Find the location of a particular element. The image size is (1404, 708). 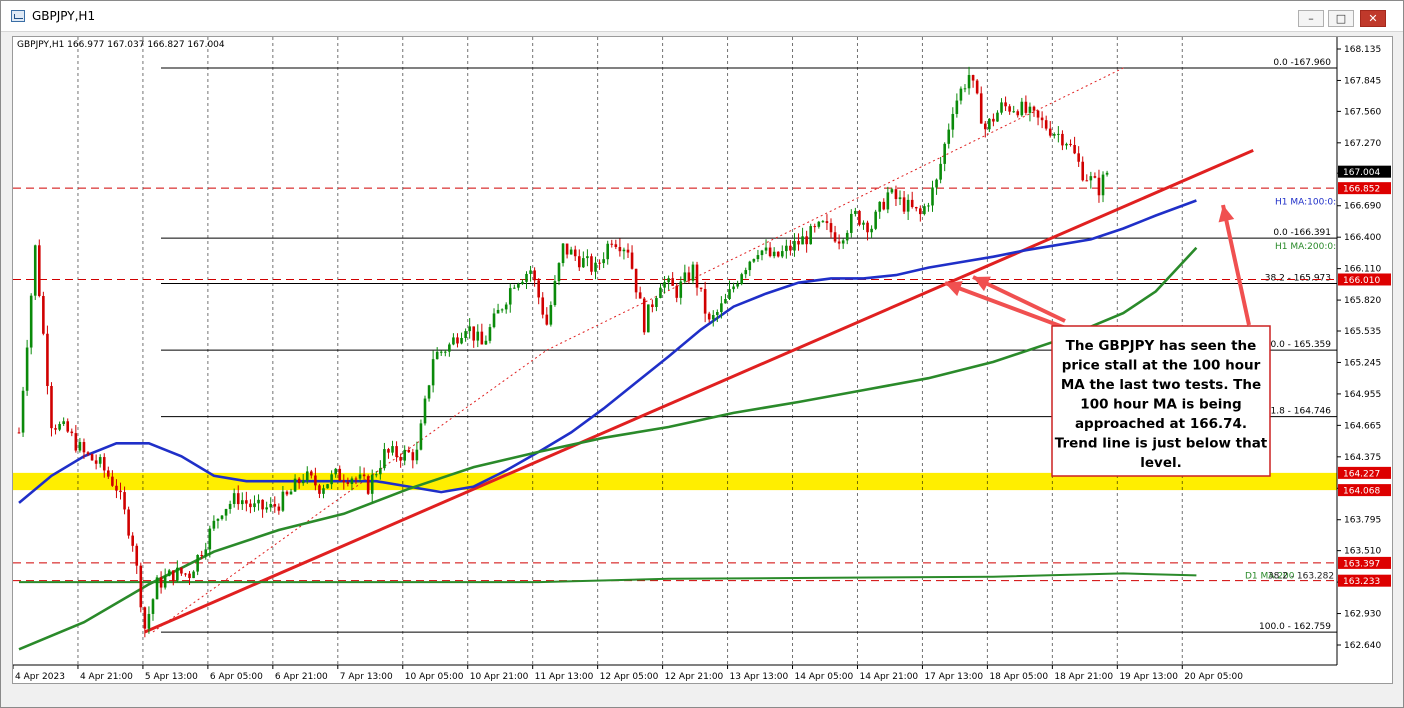

time-tick-label: 18 Apr 21:00 is located at coordinates (1083, 677).